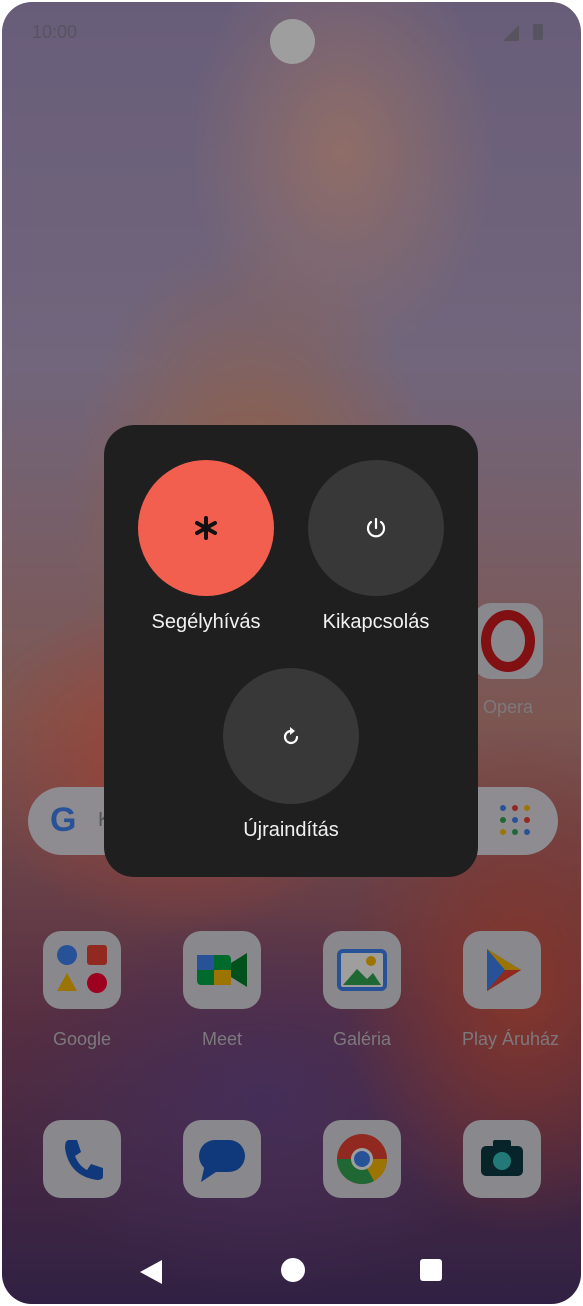 The width and height of the screenshot is (583, 1306). I want to click on power-off-label: Kikapcsolás, so click(376, 622).